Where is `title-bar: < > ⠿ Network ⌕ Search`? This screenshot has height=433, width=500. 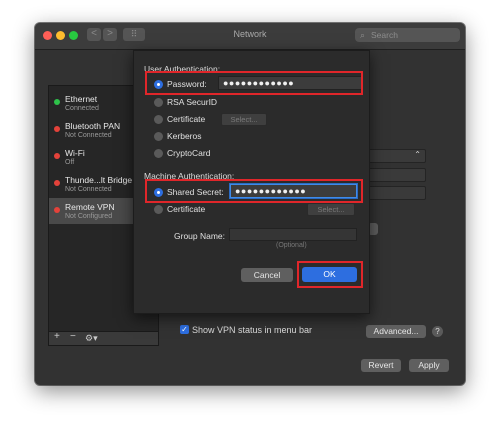
title-bar: < > ⠿ Network ⌕ Search is located at coordinates (250, 36).